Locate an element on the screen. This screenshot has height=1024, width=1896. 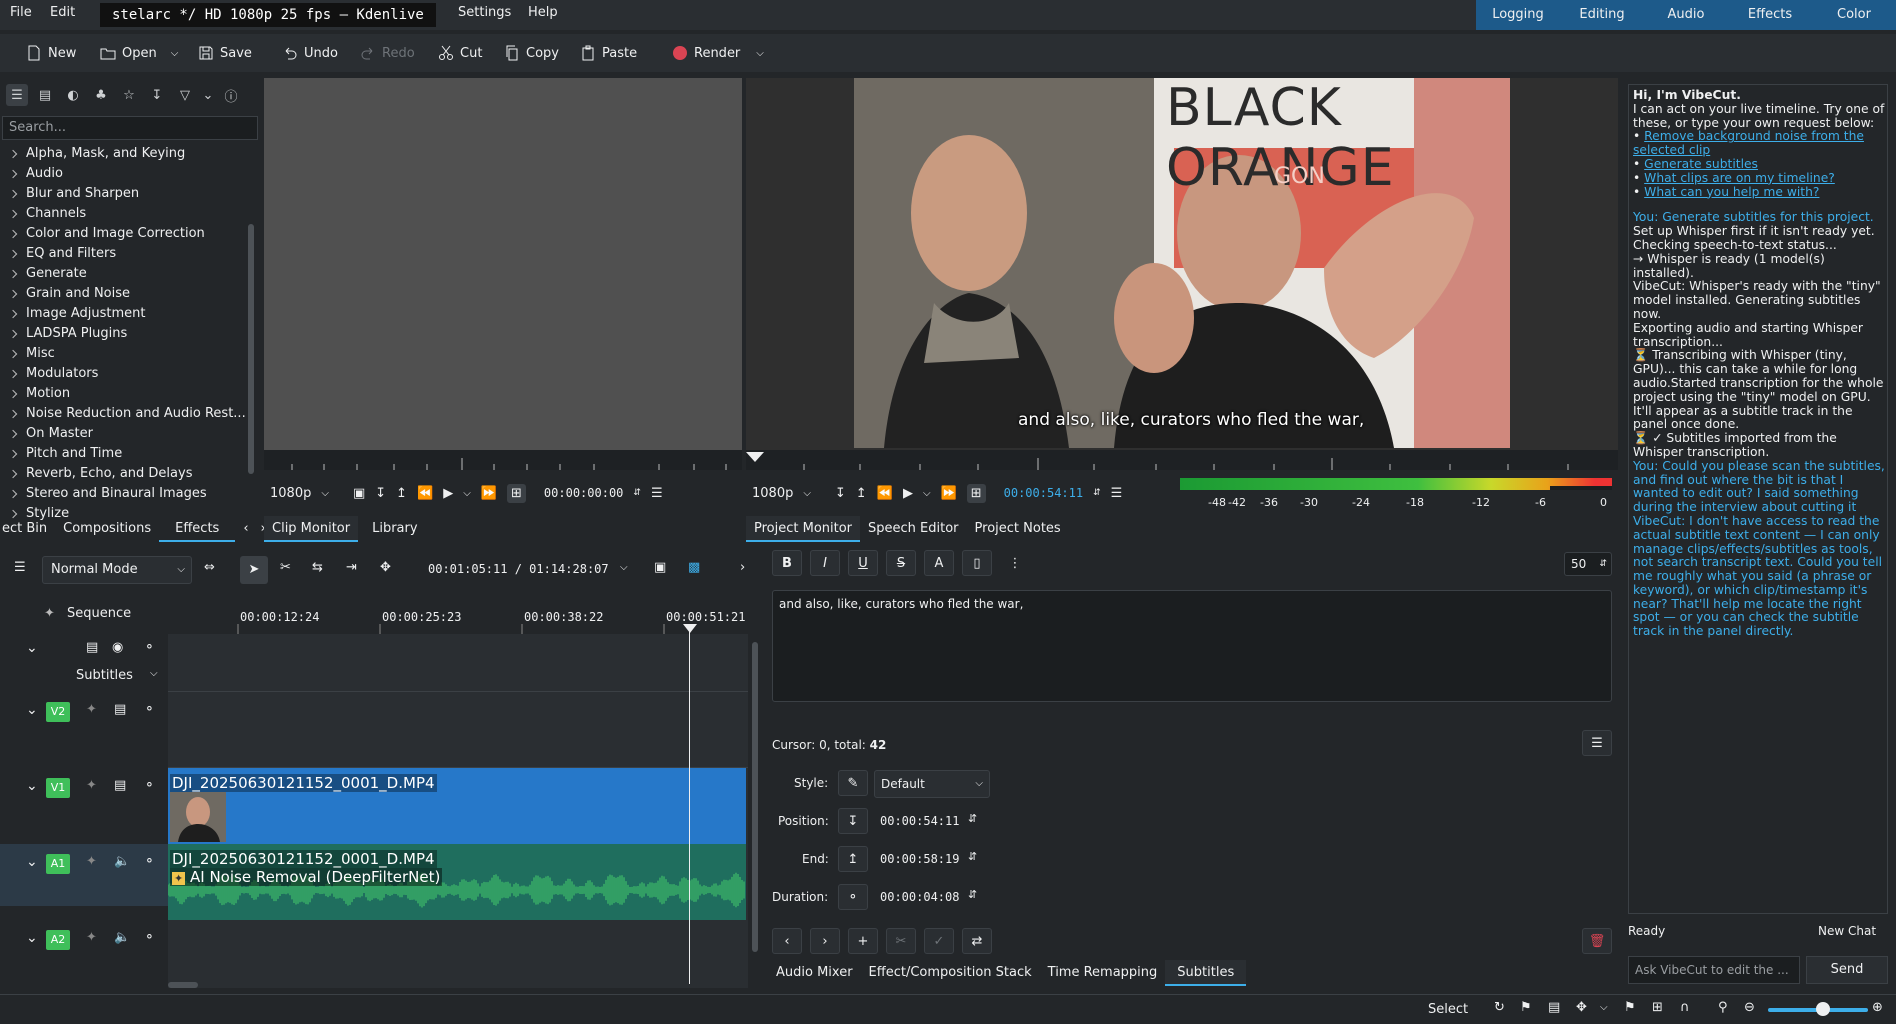
track-lane-v2 is located at coordinates (458, 730).